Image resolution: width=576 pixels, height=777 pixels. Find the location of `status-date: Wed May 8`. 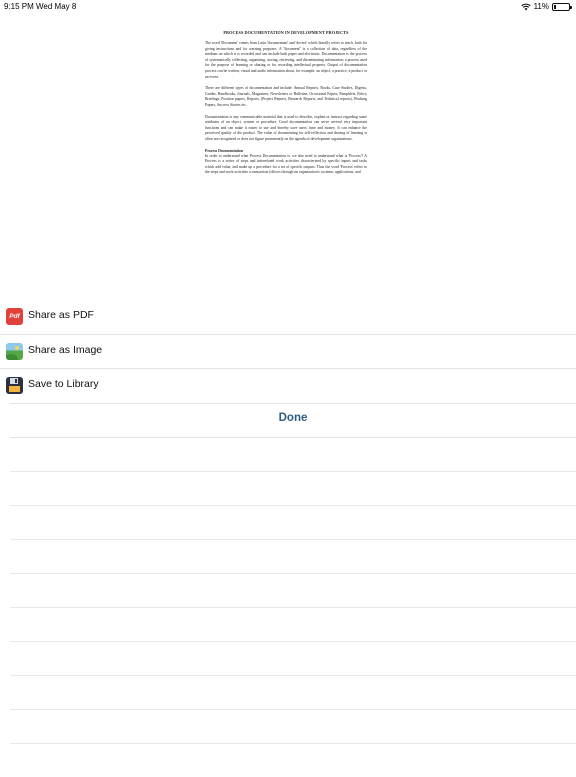

status-date: Wed May 8 is located at coordinates (56, 6).